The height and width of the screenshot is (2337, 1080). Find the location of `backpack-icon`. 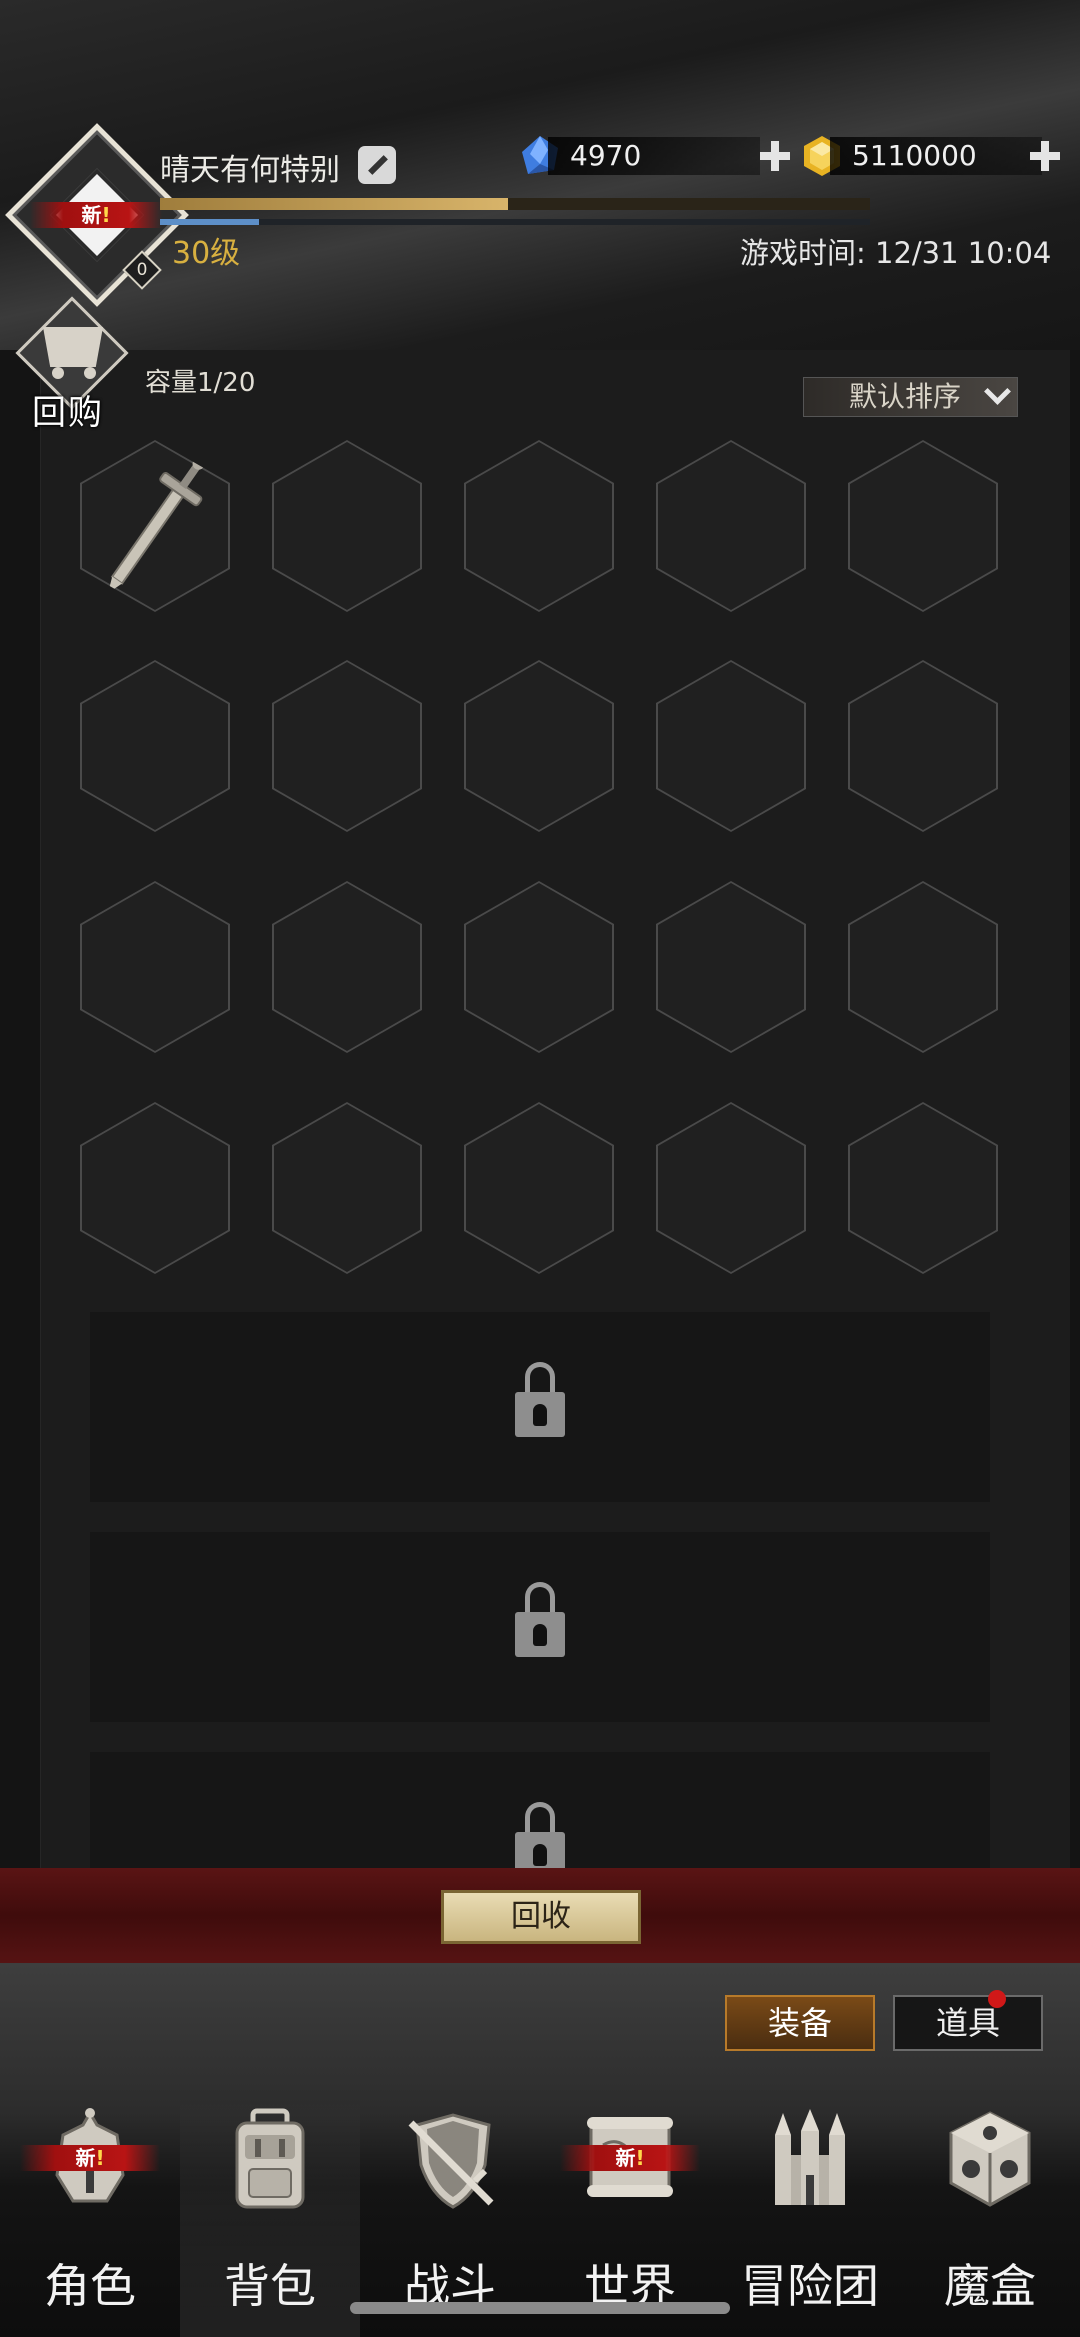

backpack-icon is located at coordinates (270, 2158).